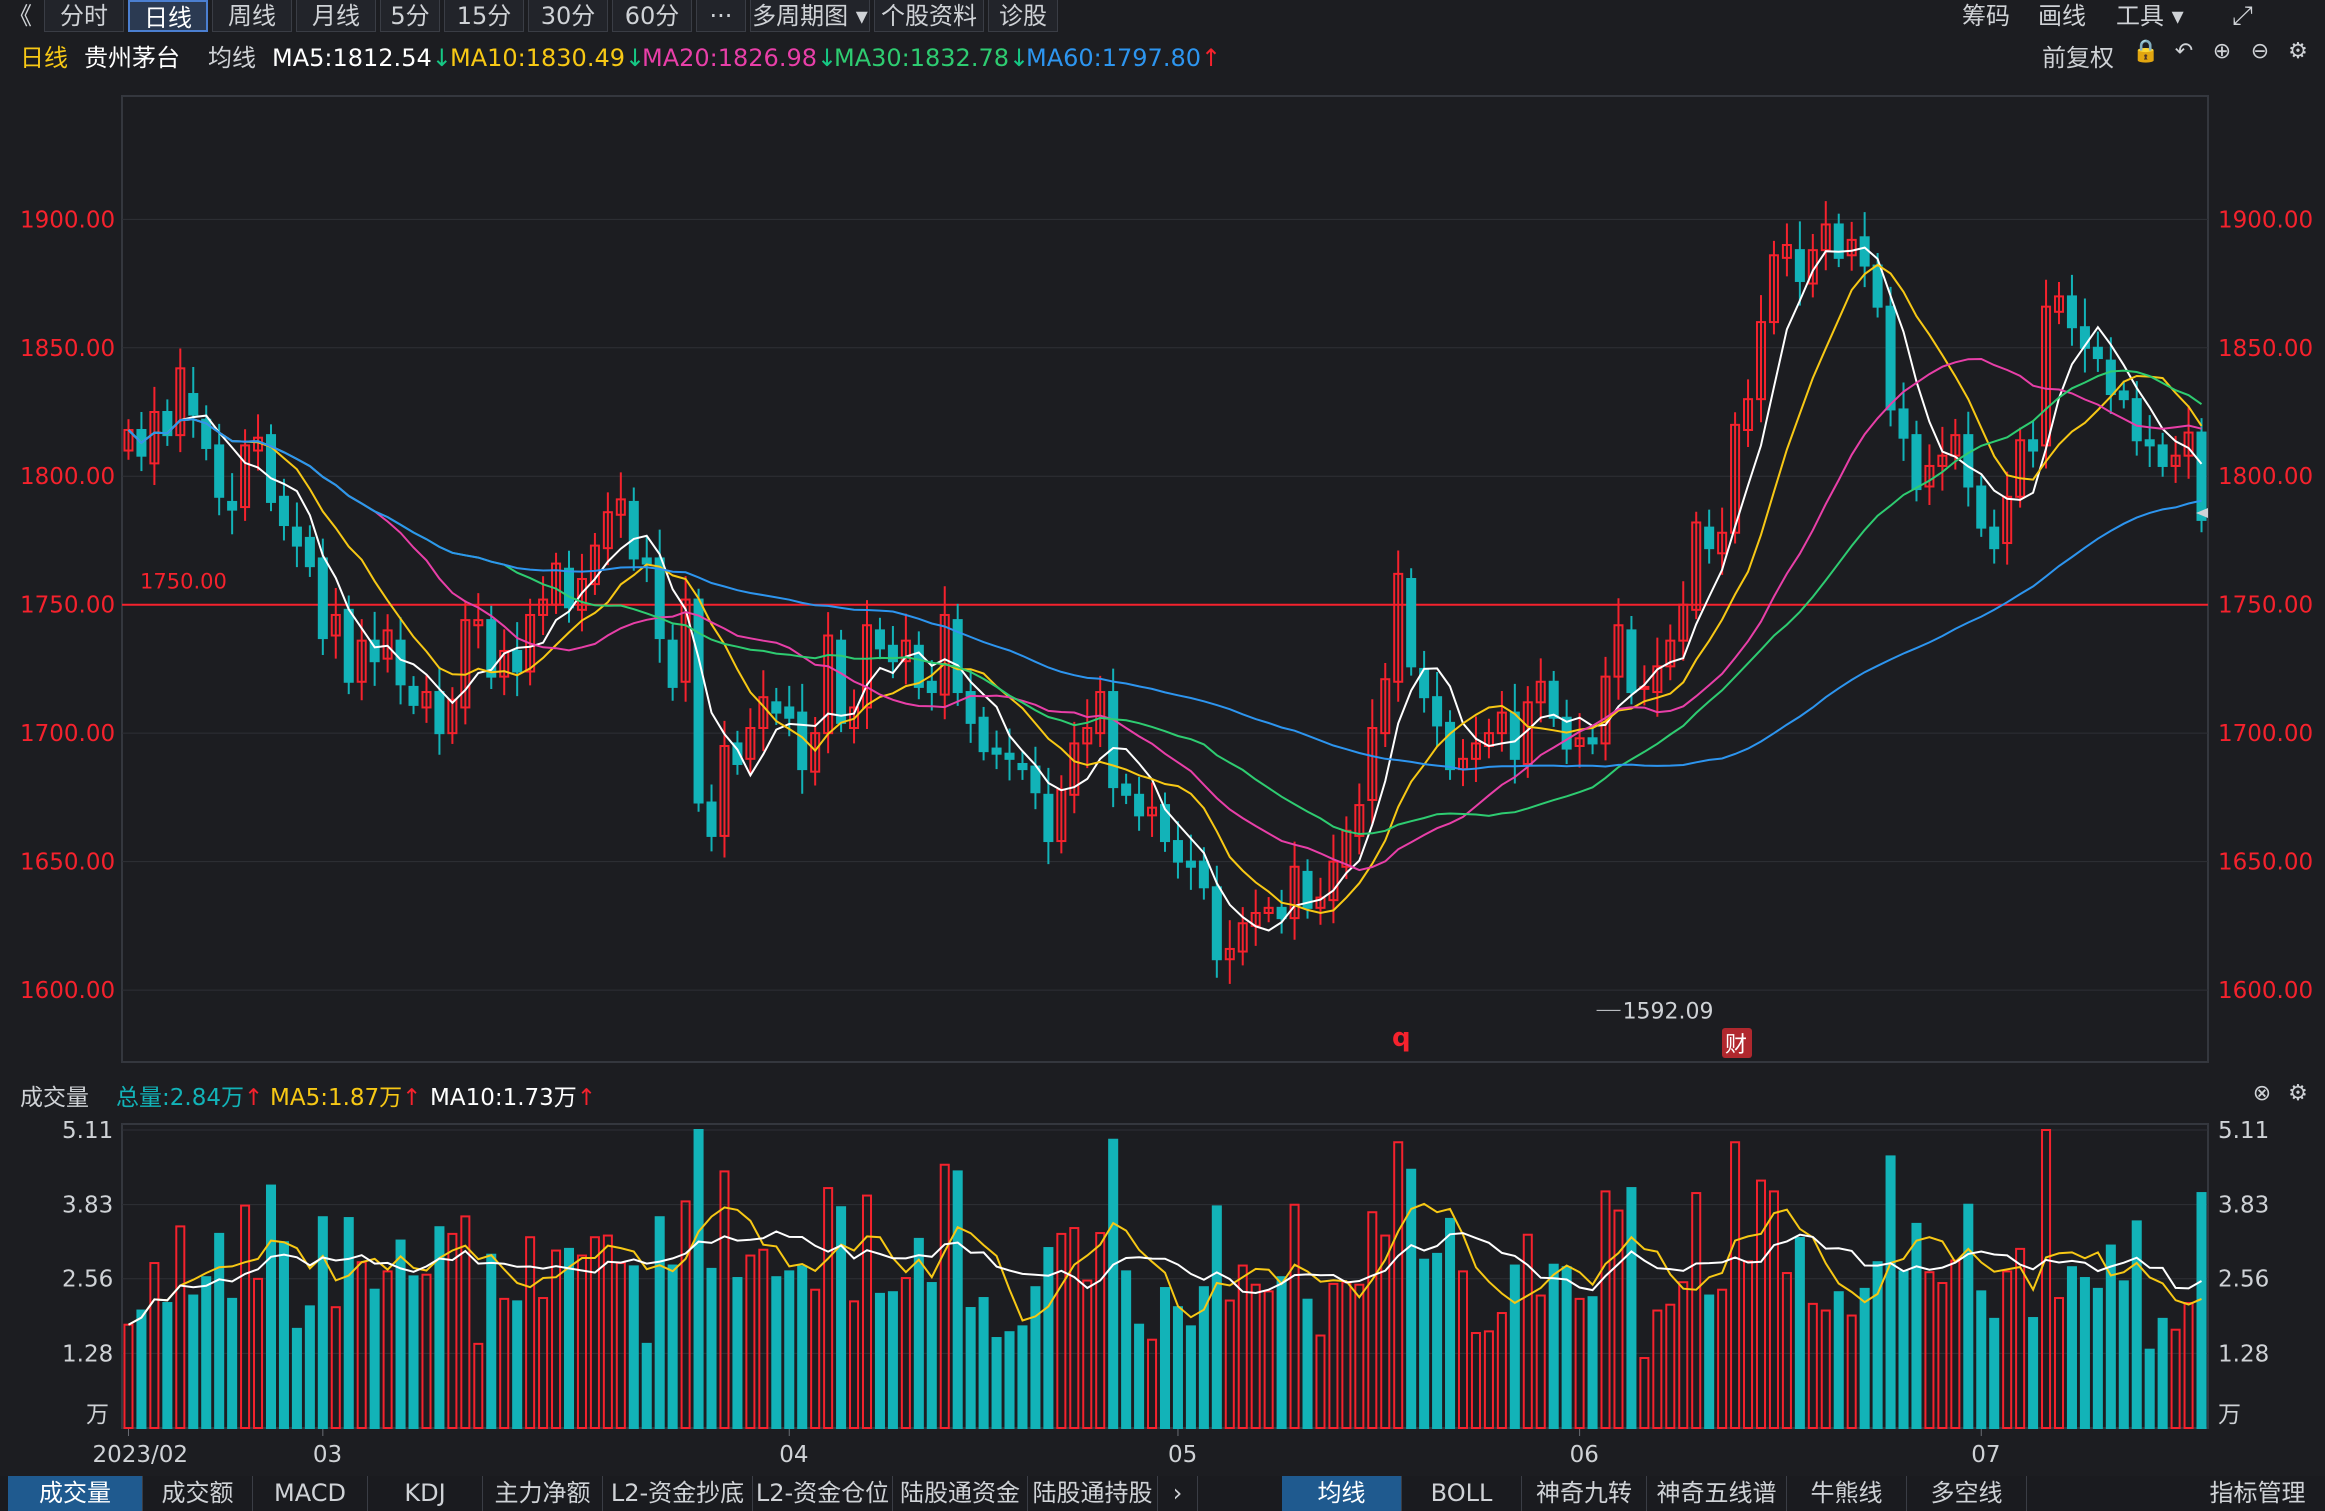 The image size is (2325, 1511). Describe the element at coordinates (67, 734) in the screenshot. I see `price-tick-left: 1700.00` at that location.